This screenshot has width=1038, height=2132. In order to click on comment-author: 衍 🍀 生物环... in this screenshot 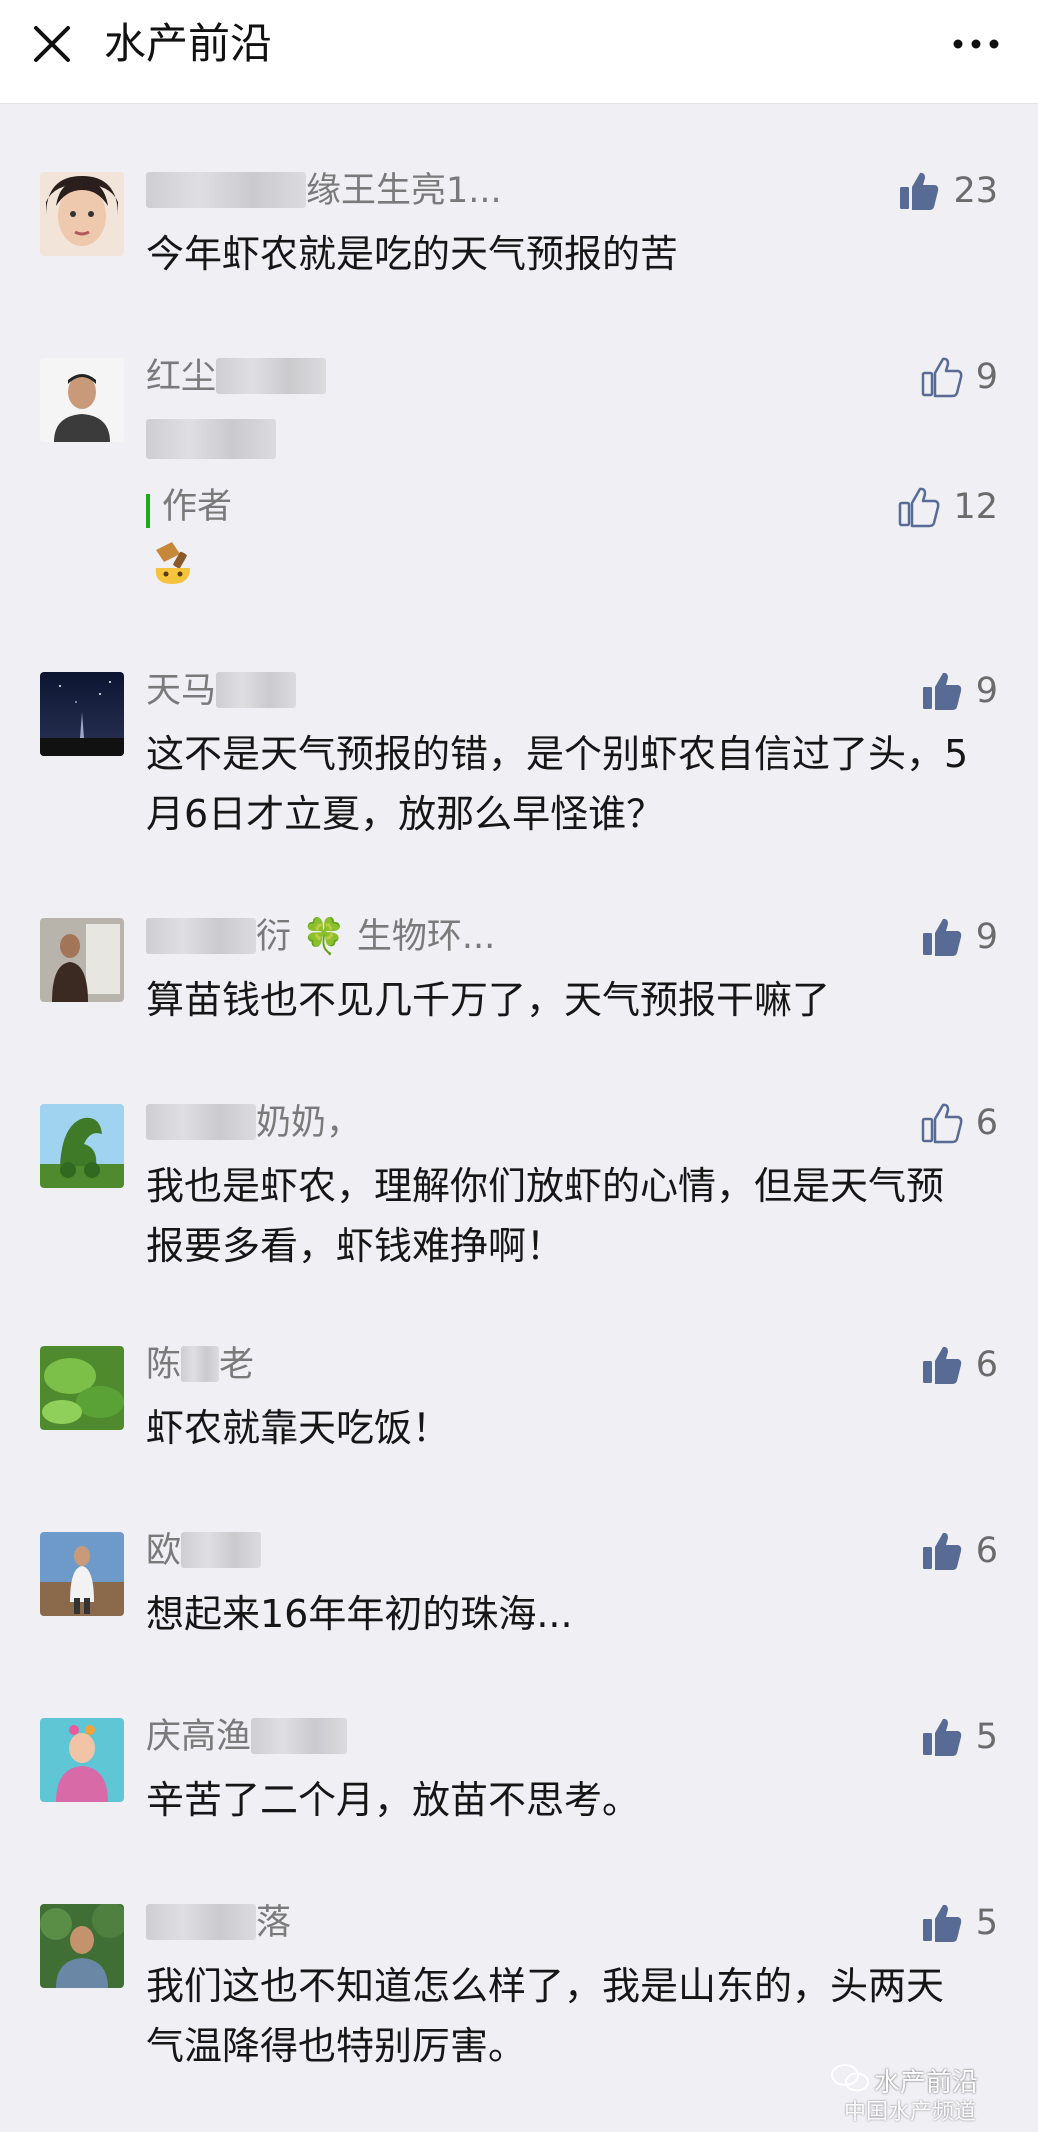, I will do `click(320, 937)`.